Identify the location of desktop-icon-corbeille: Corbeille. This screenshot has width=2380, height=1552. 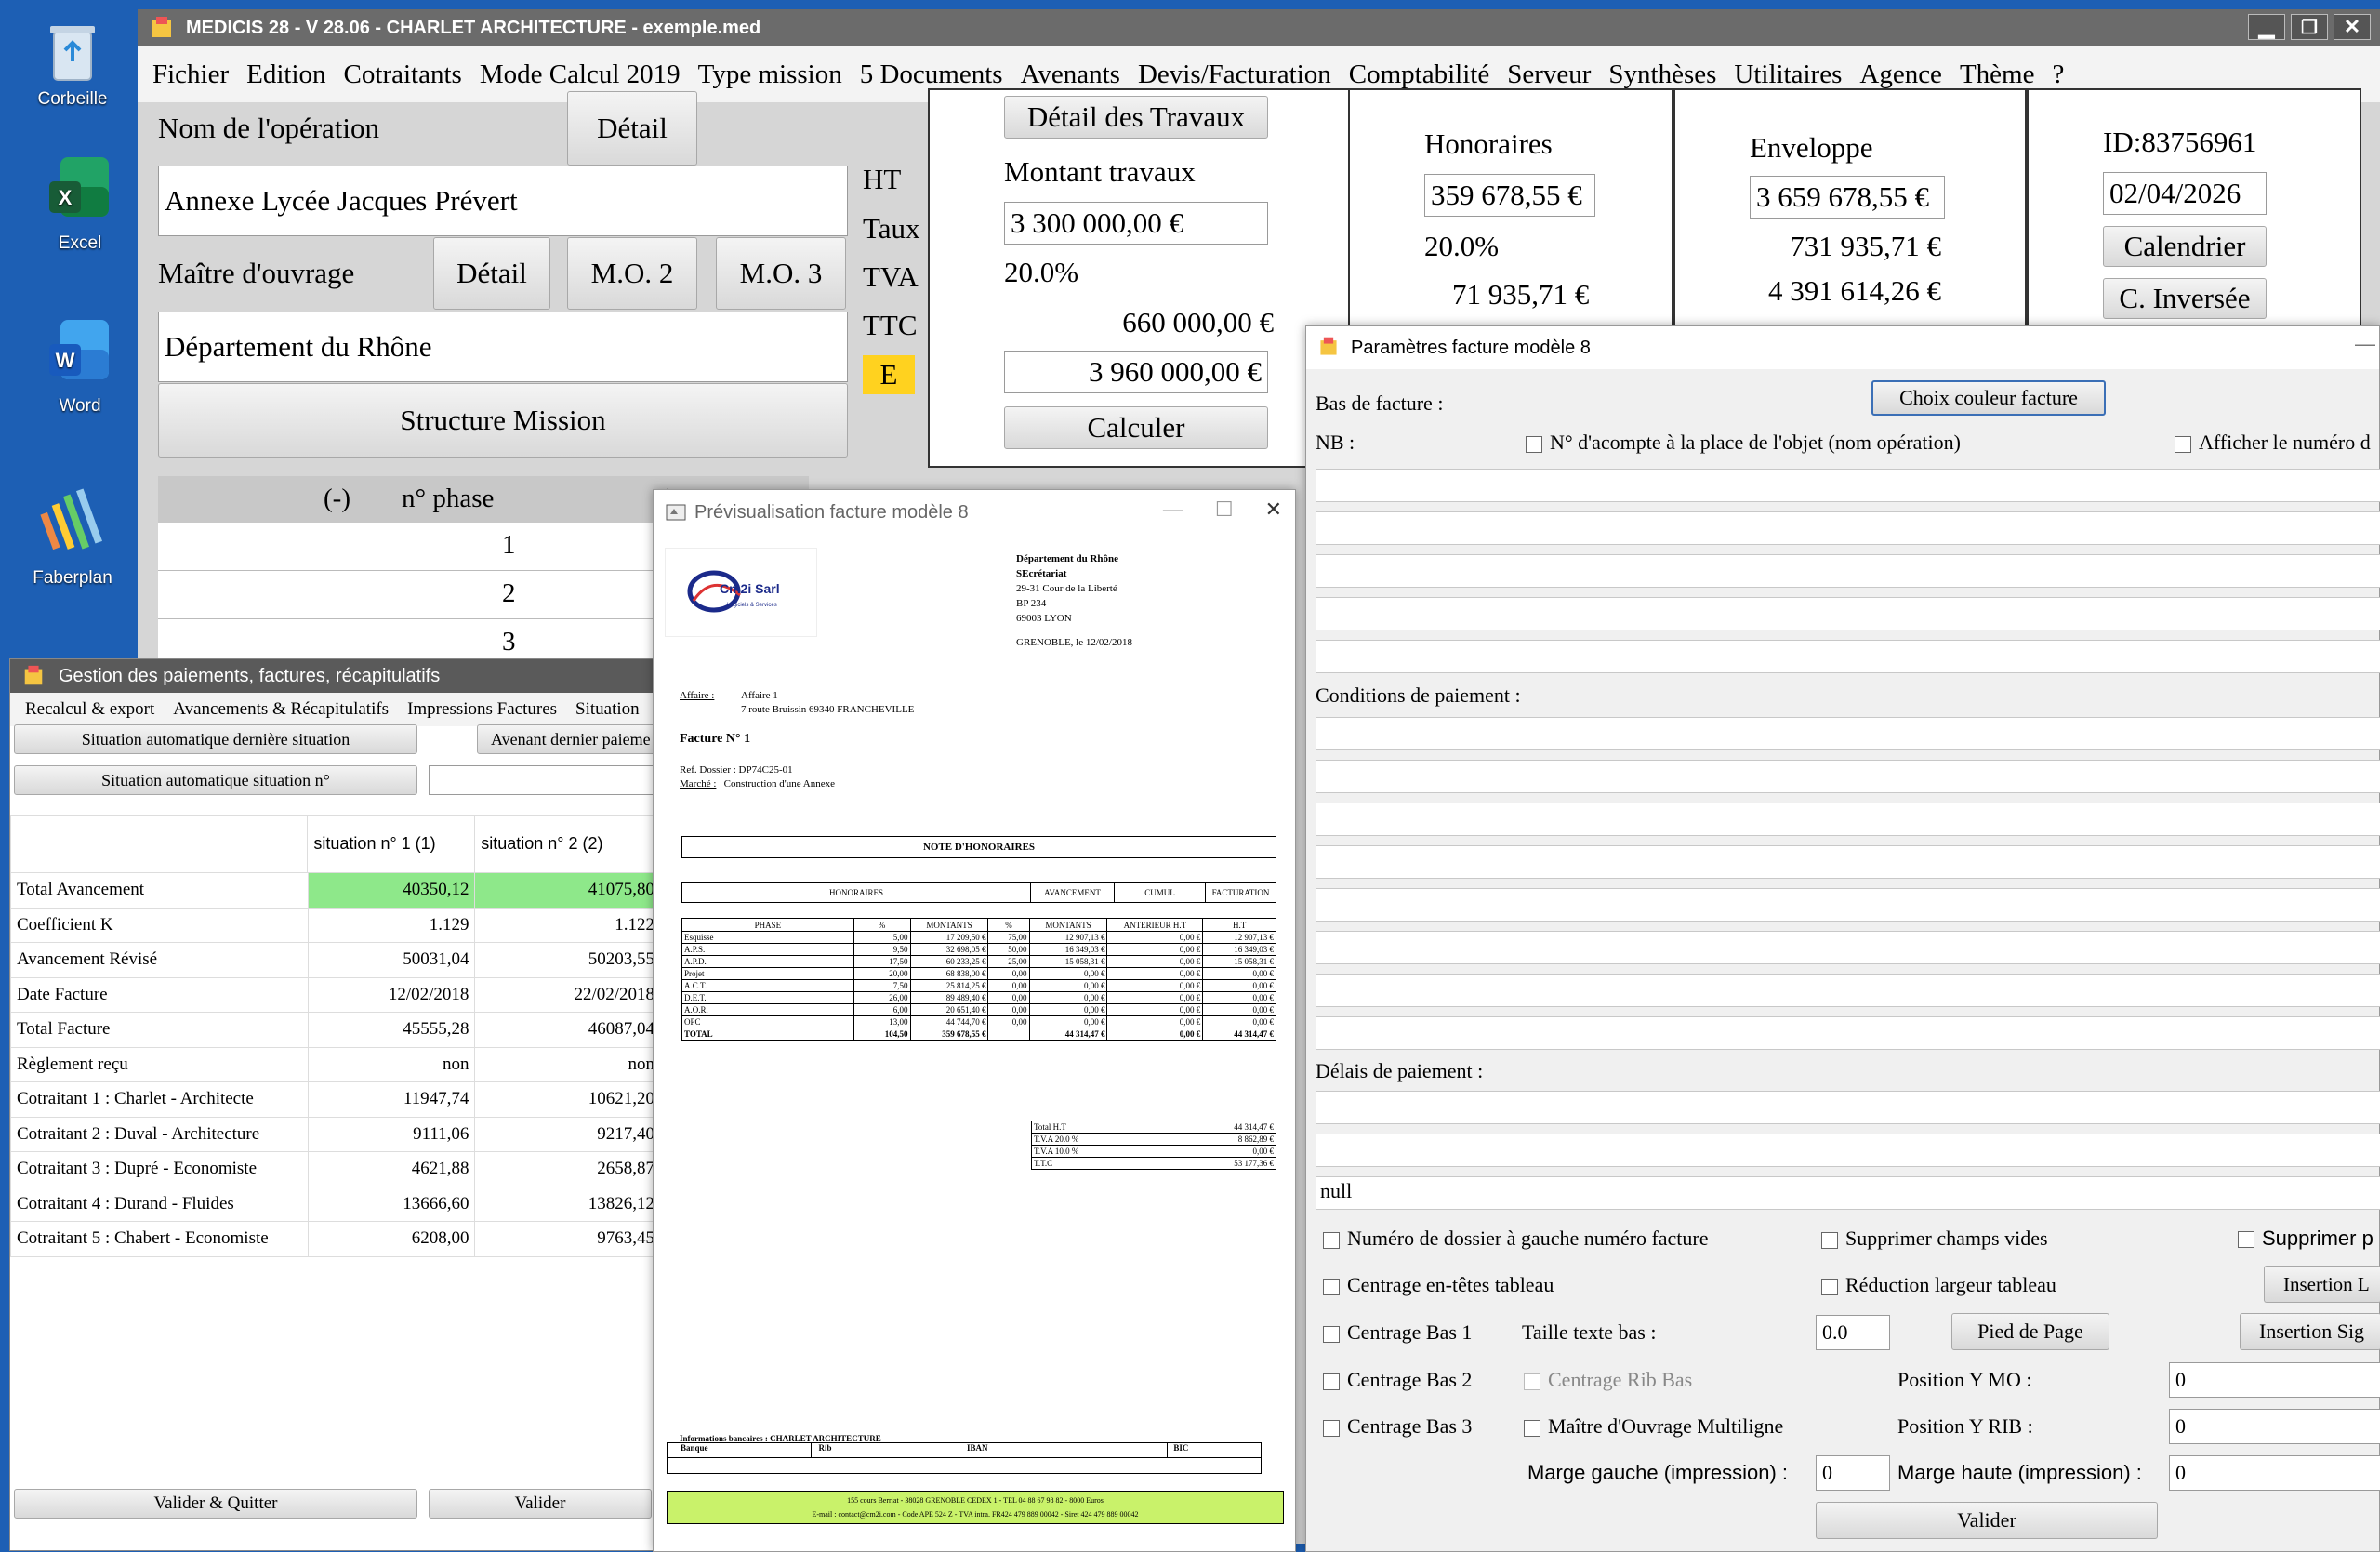
(72, 64).